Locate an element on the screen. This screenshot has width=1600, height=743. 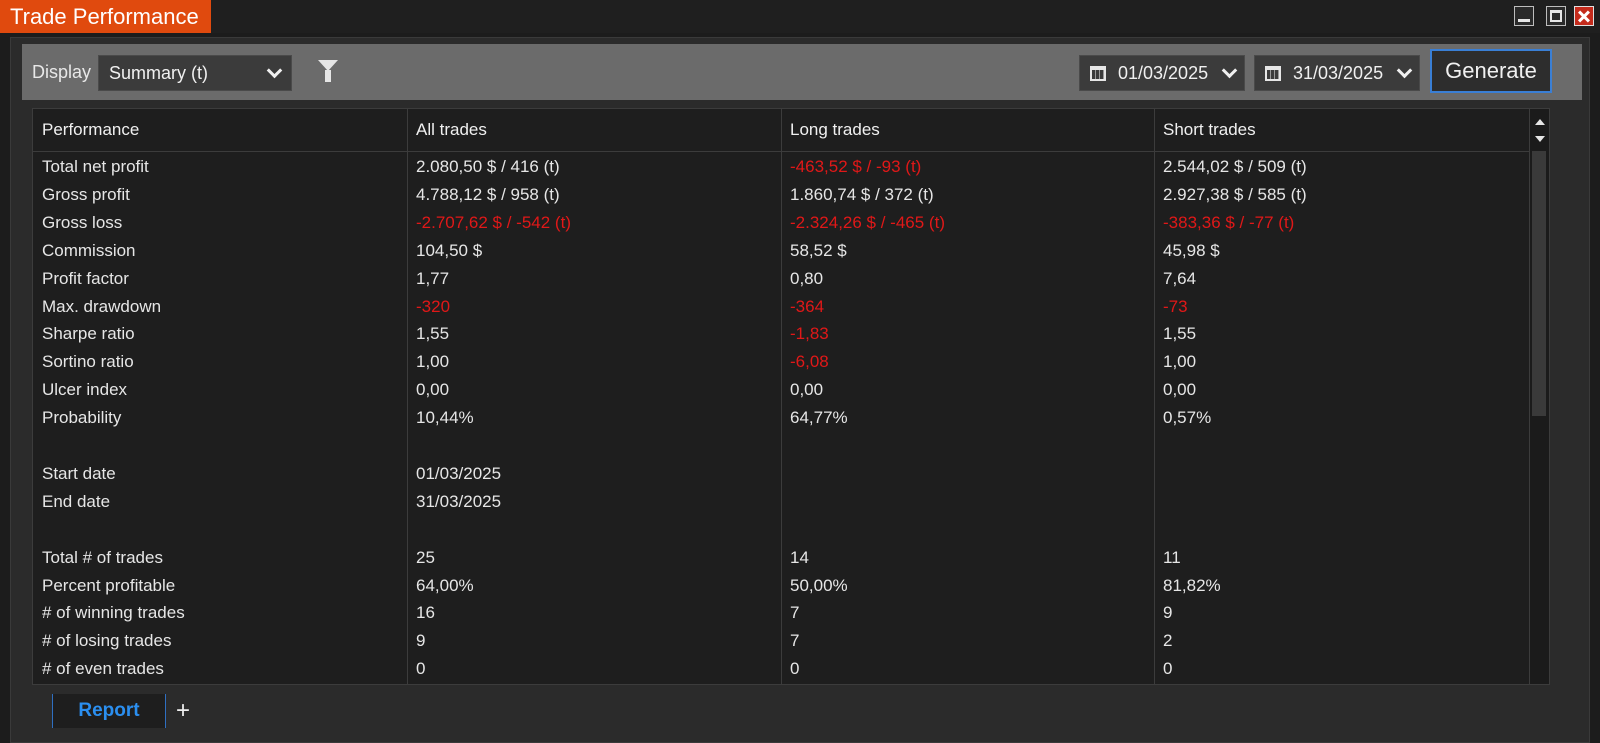
metric-label: Sharpe ratio is located at coordinates (88, 334).